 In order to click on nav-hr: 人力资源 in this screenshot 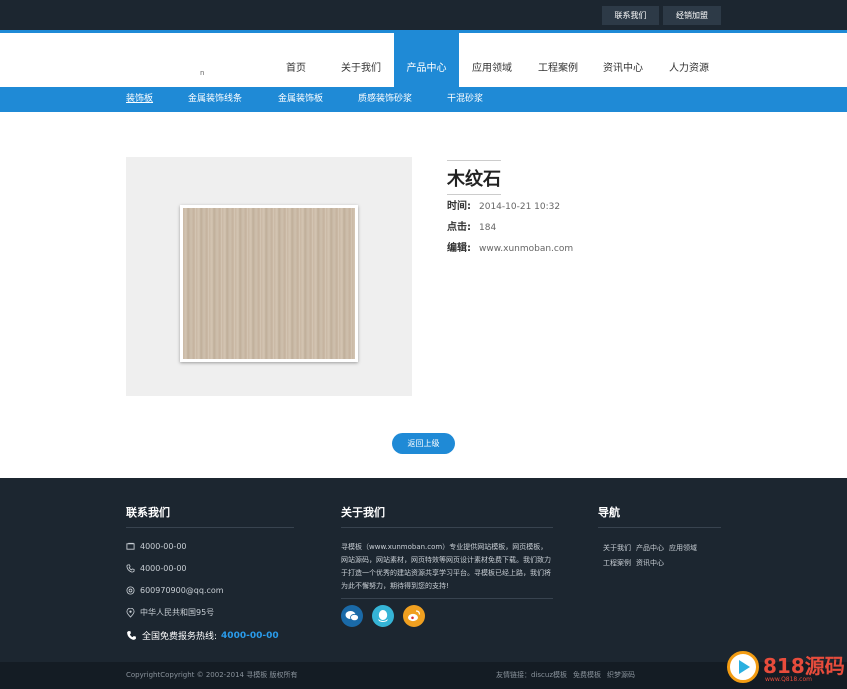, I will do `click(689, 60)`.